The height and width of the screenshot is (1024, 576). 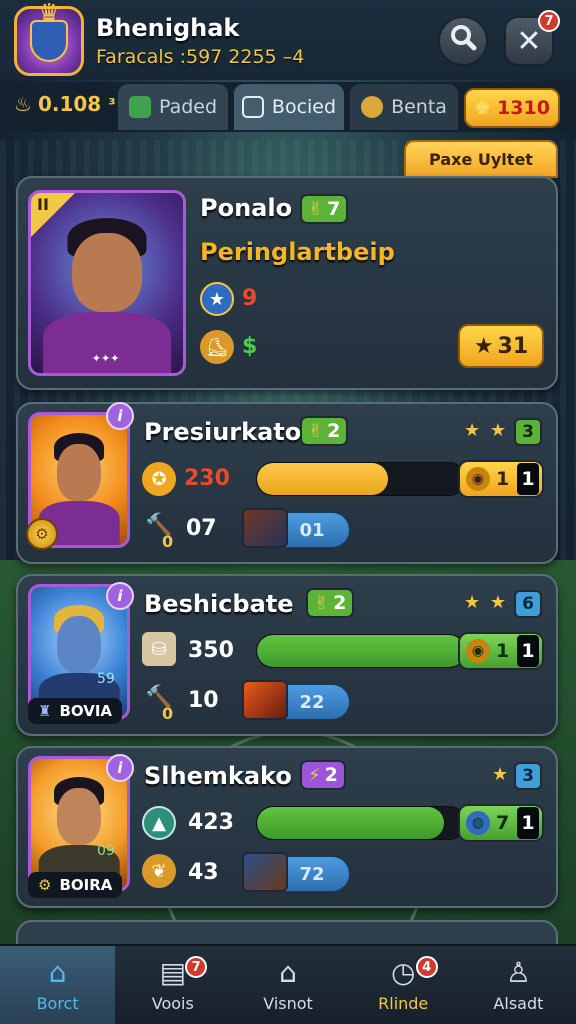 I want to click on team-title: Bhenighak, so click(x=168, y=28).